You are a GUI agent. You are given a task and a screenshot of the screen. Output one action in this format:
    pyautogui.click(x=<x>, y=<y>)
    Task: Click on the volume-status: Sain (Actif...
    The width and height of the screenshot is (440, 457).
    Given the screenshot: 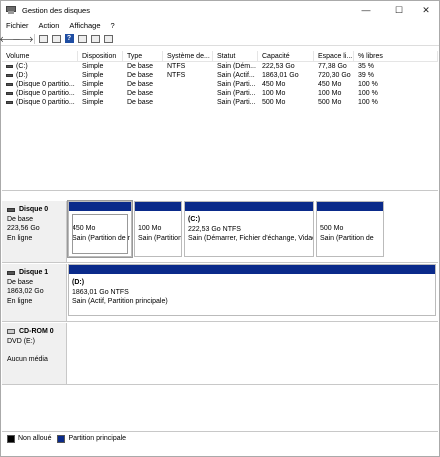 What is the action you would take?
    pyautogui.click(x=236, y=75)
    